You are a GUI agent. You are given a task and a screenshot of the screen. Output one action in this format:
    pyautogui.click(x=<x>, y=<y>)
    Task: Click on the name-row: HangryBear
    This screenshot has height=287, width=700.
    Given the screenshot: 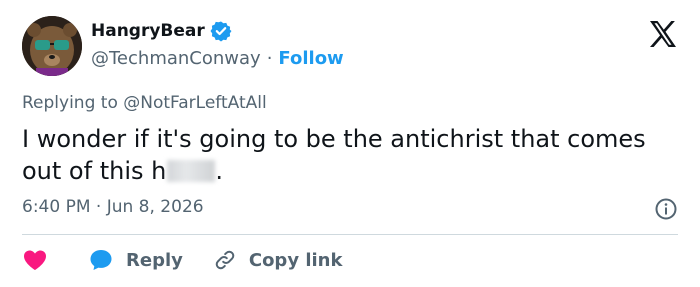 What is the action you would take?
    pyautogui.click(x=161, y=31)
    